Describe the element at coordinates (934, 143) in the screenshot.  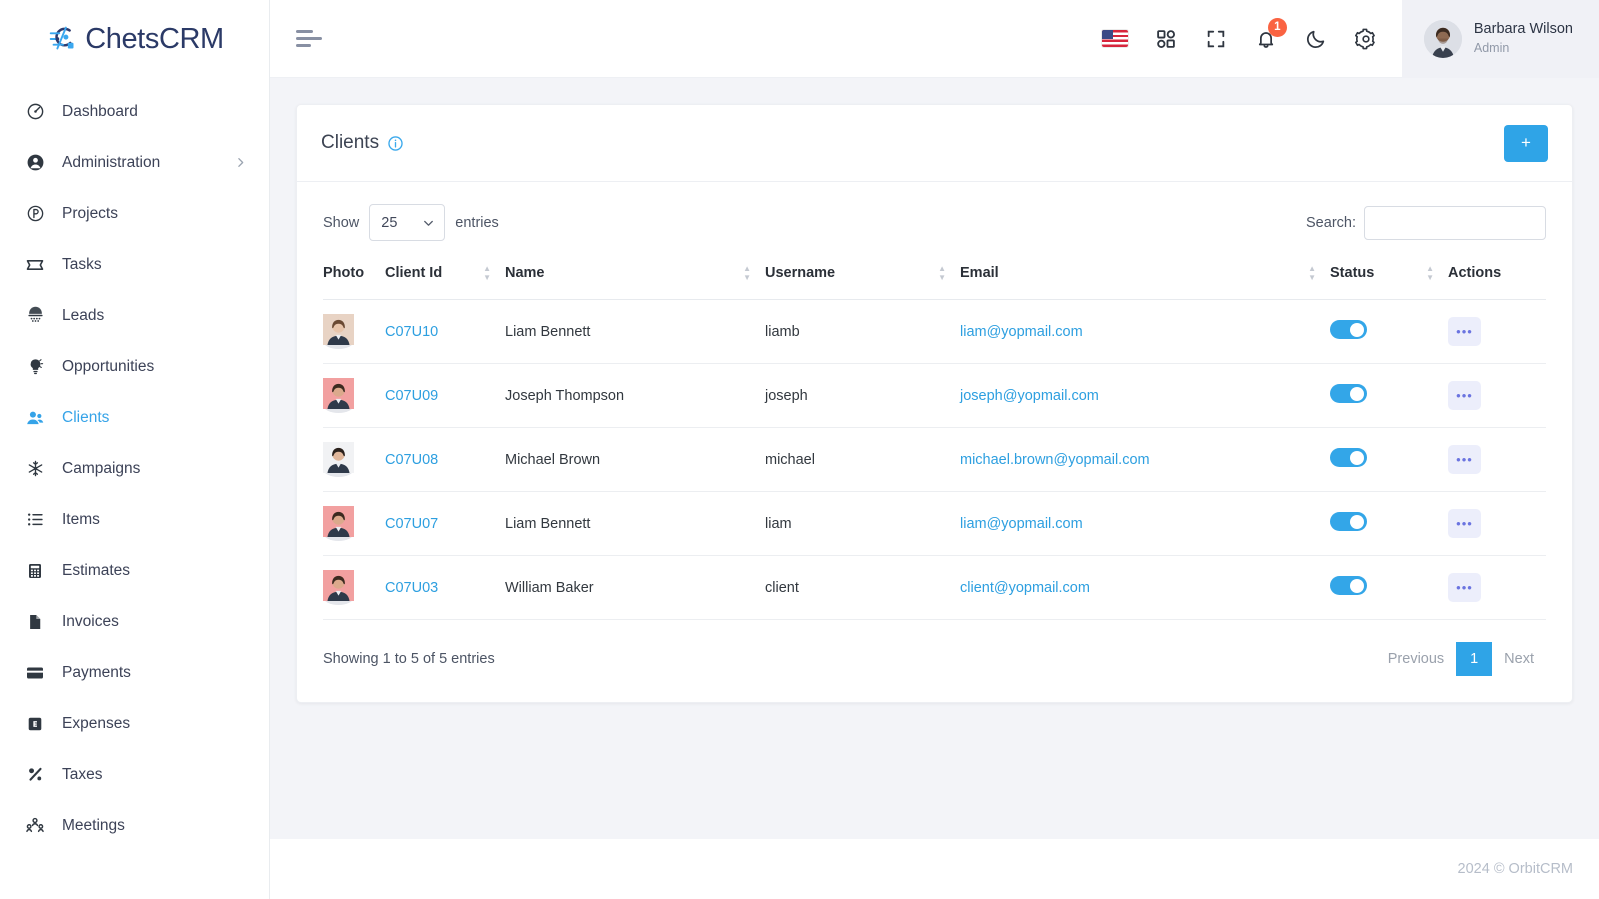
I see `card-header: Clients +` at that location.